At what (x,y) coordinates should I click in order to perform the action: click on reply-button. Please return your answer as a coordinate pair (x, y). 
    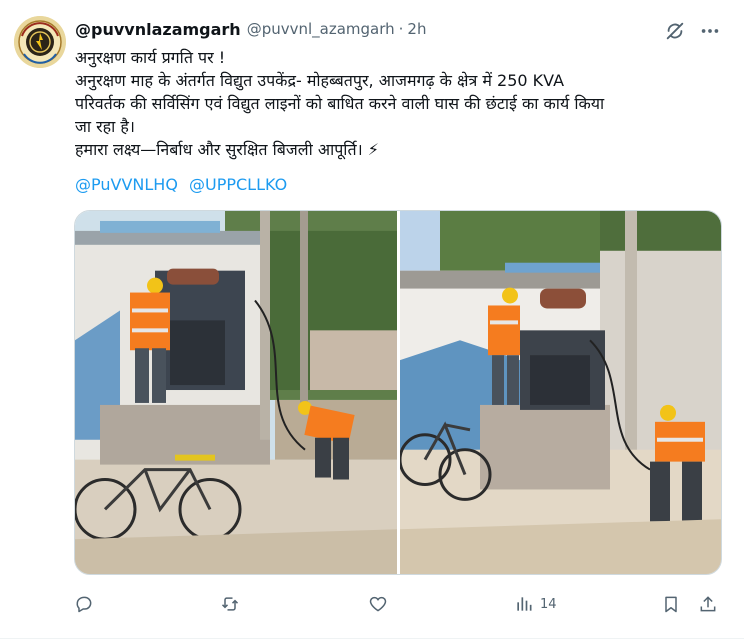
    Looking at the image, I should click on (84, 604).